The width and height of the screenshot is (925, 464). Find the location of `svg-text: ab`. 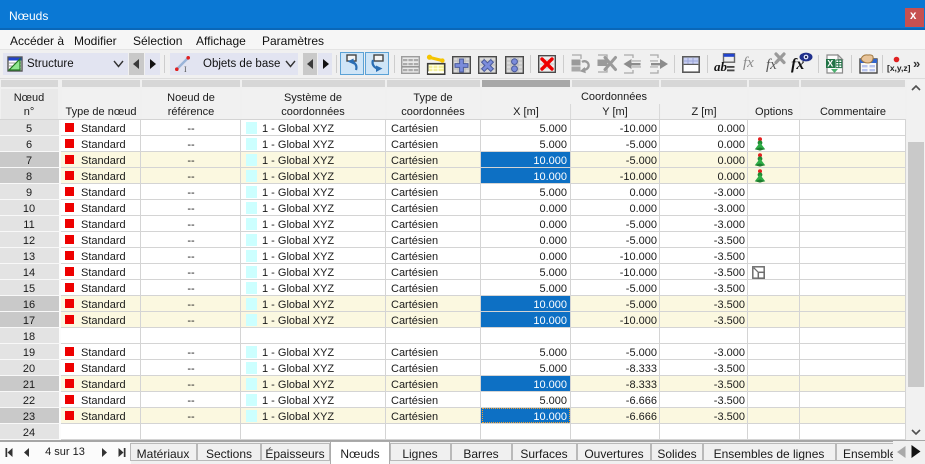

svg-text: ab is located at coordinates (721, 66).